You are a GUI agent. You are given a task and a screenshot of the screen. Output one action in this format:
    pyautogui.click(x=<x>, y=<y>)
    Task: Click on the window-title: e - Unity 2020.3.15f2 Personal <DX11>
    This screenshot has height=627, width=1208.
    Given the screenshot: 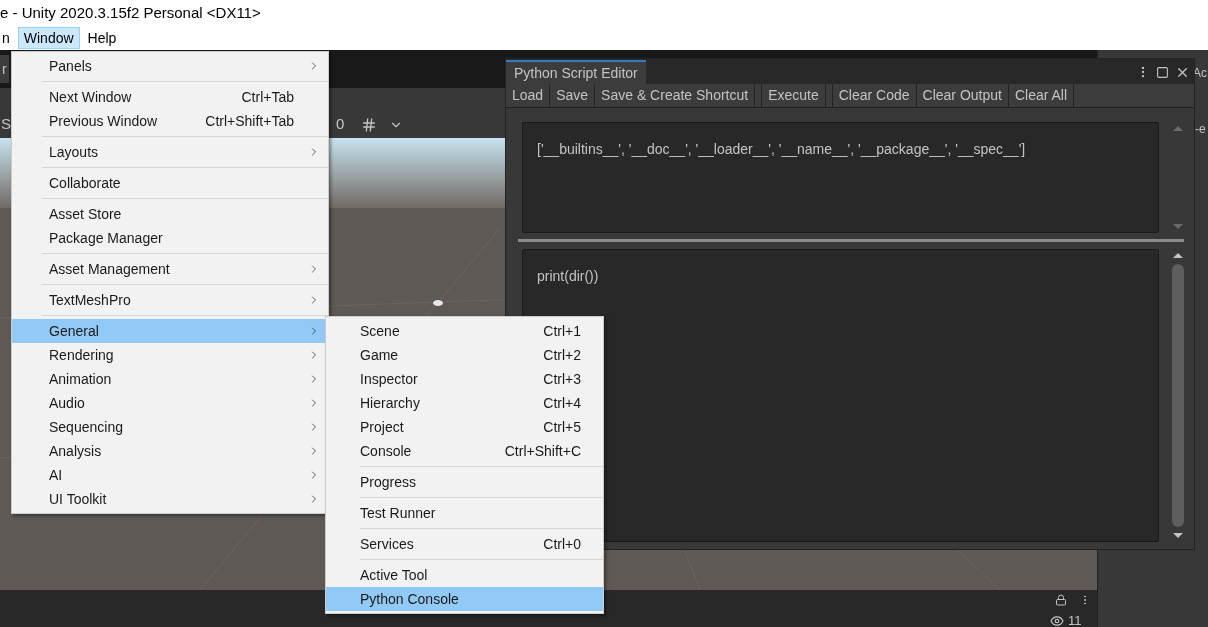 What is the action you would take?
    pyautogui.click(x=130, y=12)
    